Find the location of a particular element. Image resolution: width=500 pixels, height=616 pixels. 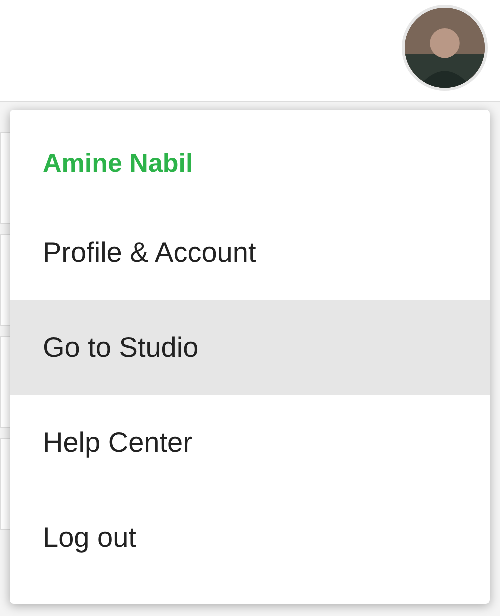

user-name: Amine Nabil is located at coordinates (118, 163).